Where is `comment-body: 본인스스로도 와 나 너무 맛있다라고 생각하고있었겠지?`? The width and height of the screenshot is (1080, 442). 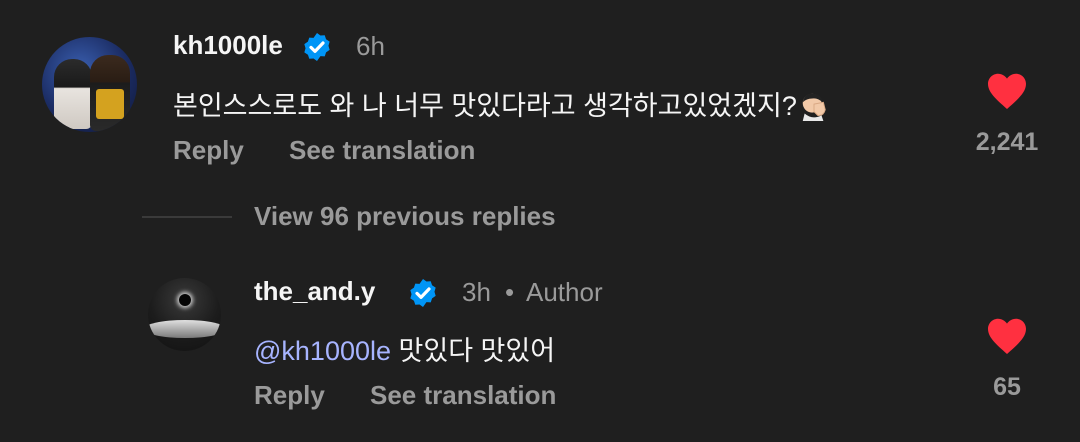
comment-body: 본인스스로도 와 나 너무 맛있다라고 생각하고있었겠지? is located at coordinates (485, 106).